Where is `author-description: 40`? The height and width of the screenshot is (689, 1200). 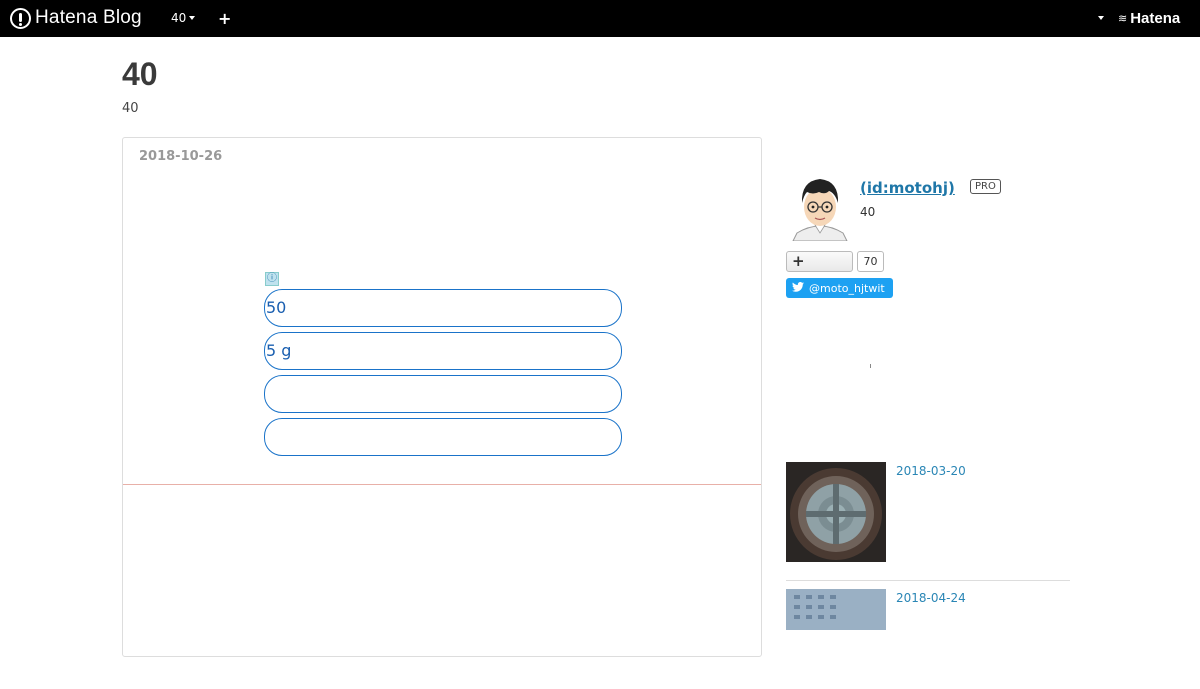 author-description: 40 is located at coordinates (868, 212).